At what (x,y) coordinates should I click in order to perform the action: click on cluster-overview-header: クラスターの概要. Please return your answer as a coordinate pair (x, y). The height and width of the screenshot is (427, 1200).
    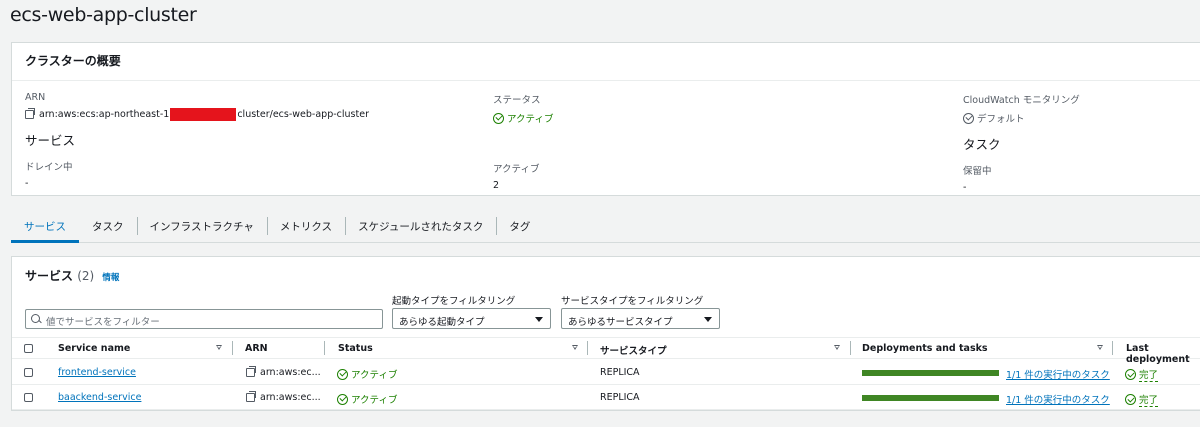
    Looking at the image, I should click on (606, 62).